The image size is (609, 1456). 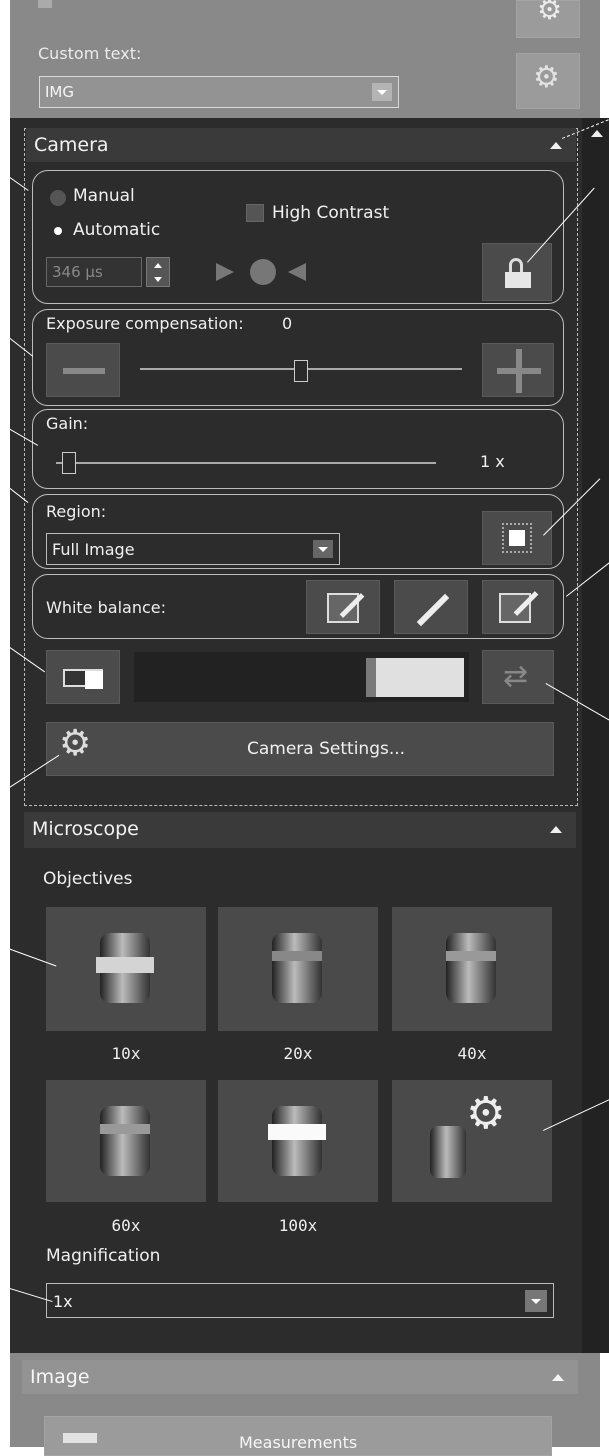 I want to click on circle-icon, so click(x=263, y=272).